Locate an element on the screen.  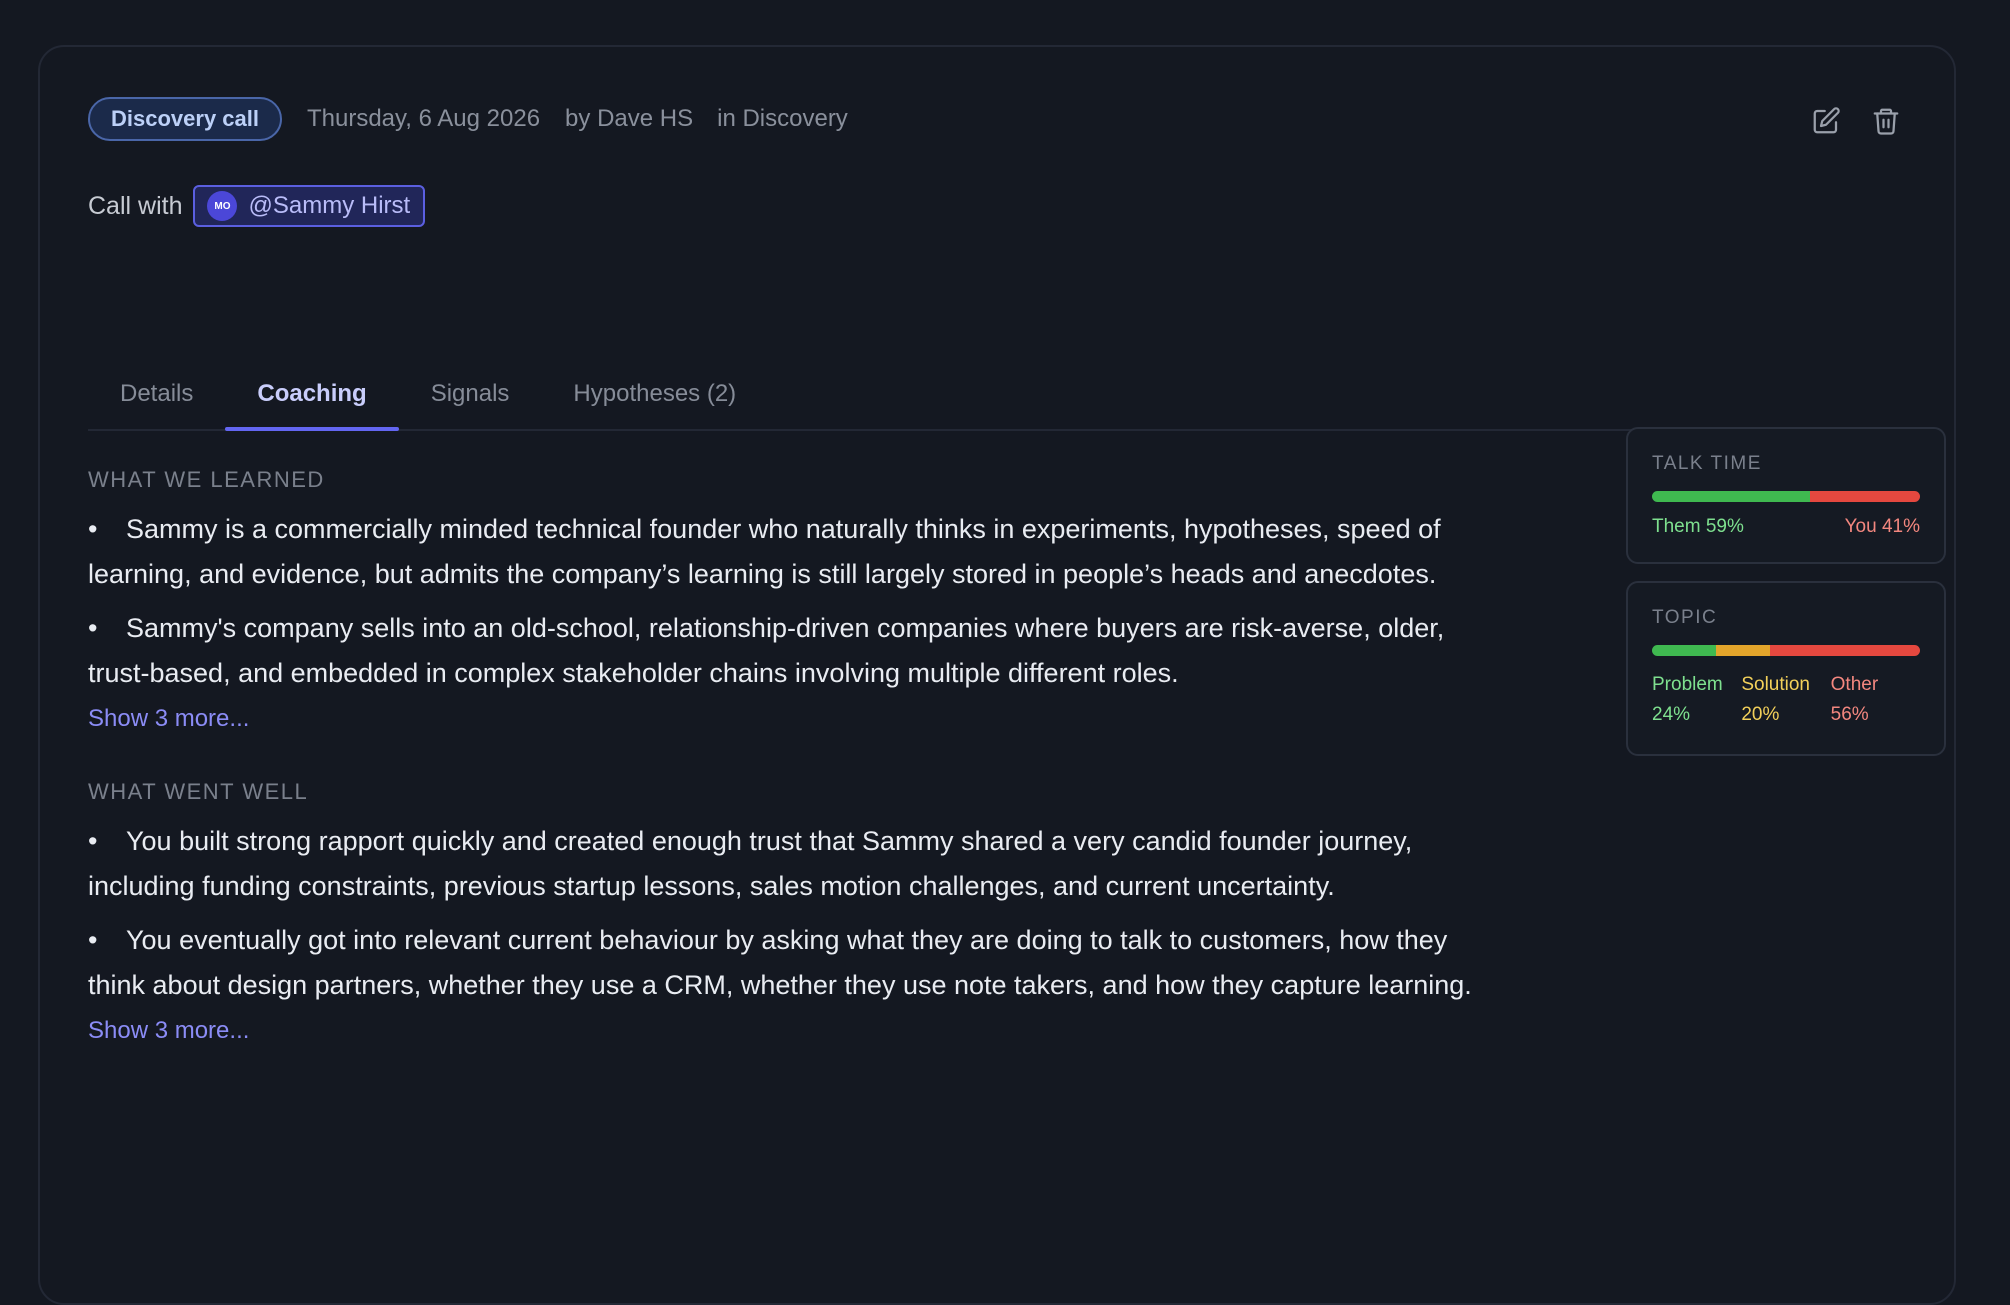
call-stage: in Discovery is located at coordinates (782, 118).